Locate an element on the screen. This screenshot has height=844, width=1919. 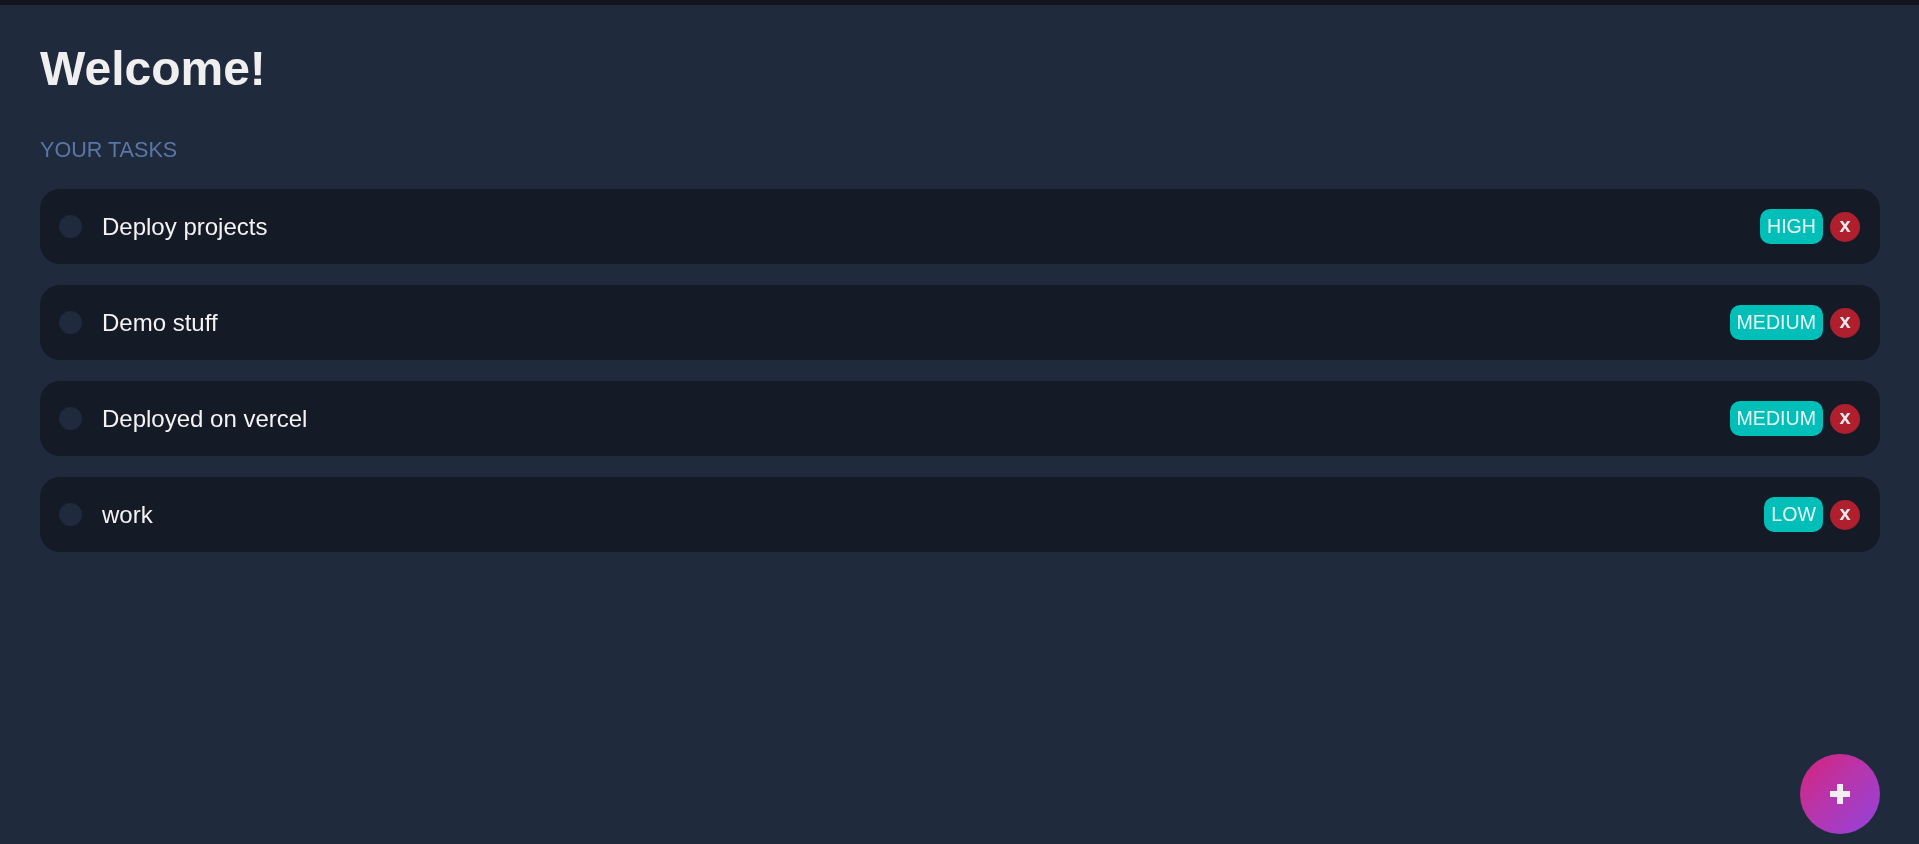
section-heading: YOUR TASKS is located at coordinates (109, 149).